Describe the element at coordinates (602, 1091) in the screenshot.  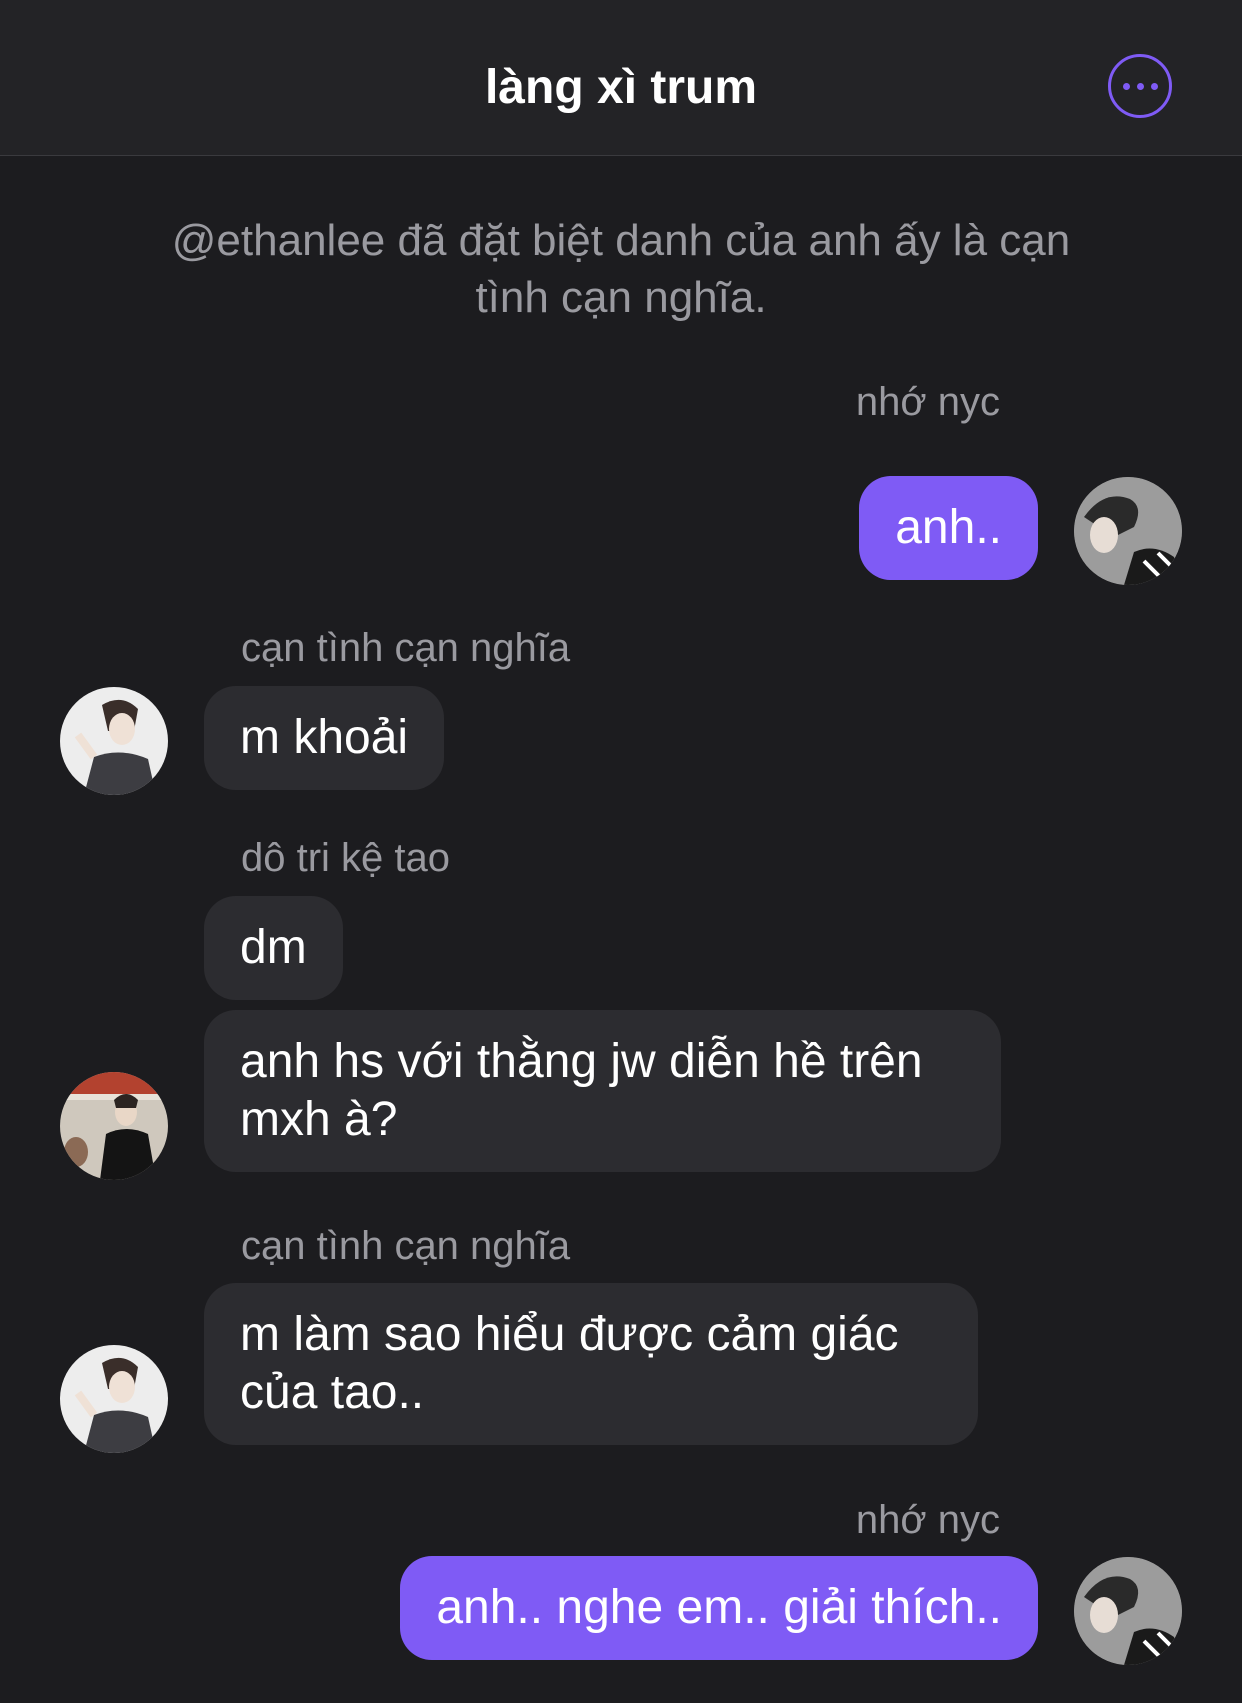
I see `message-bubble: anh hs với thằng jw diễn hề trên mxh à?` at that location.